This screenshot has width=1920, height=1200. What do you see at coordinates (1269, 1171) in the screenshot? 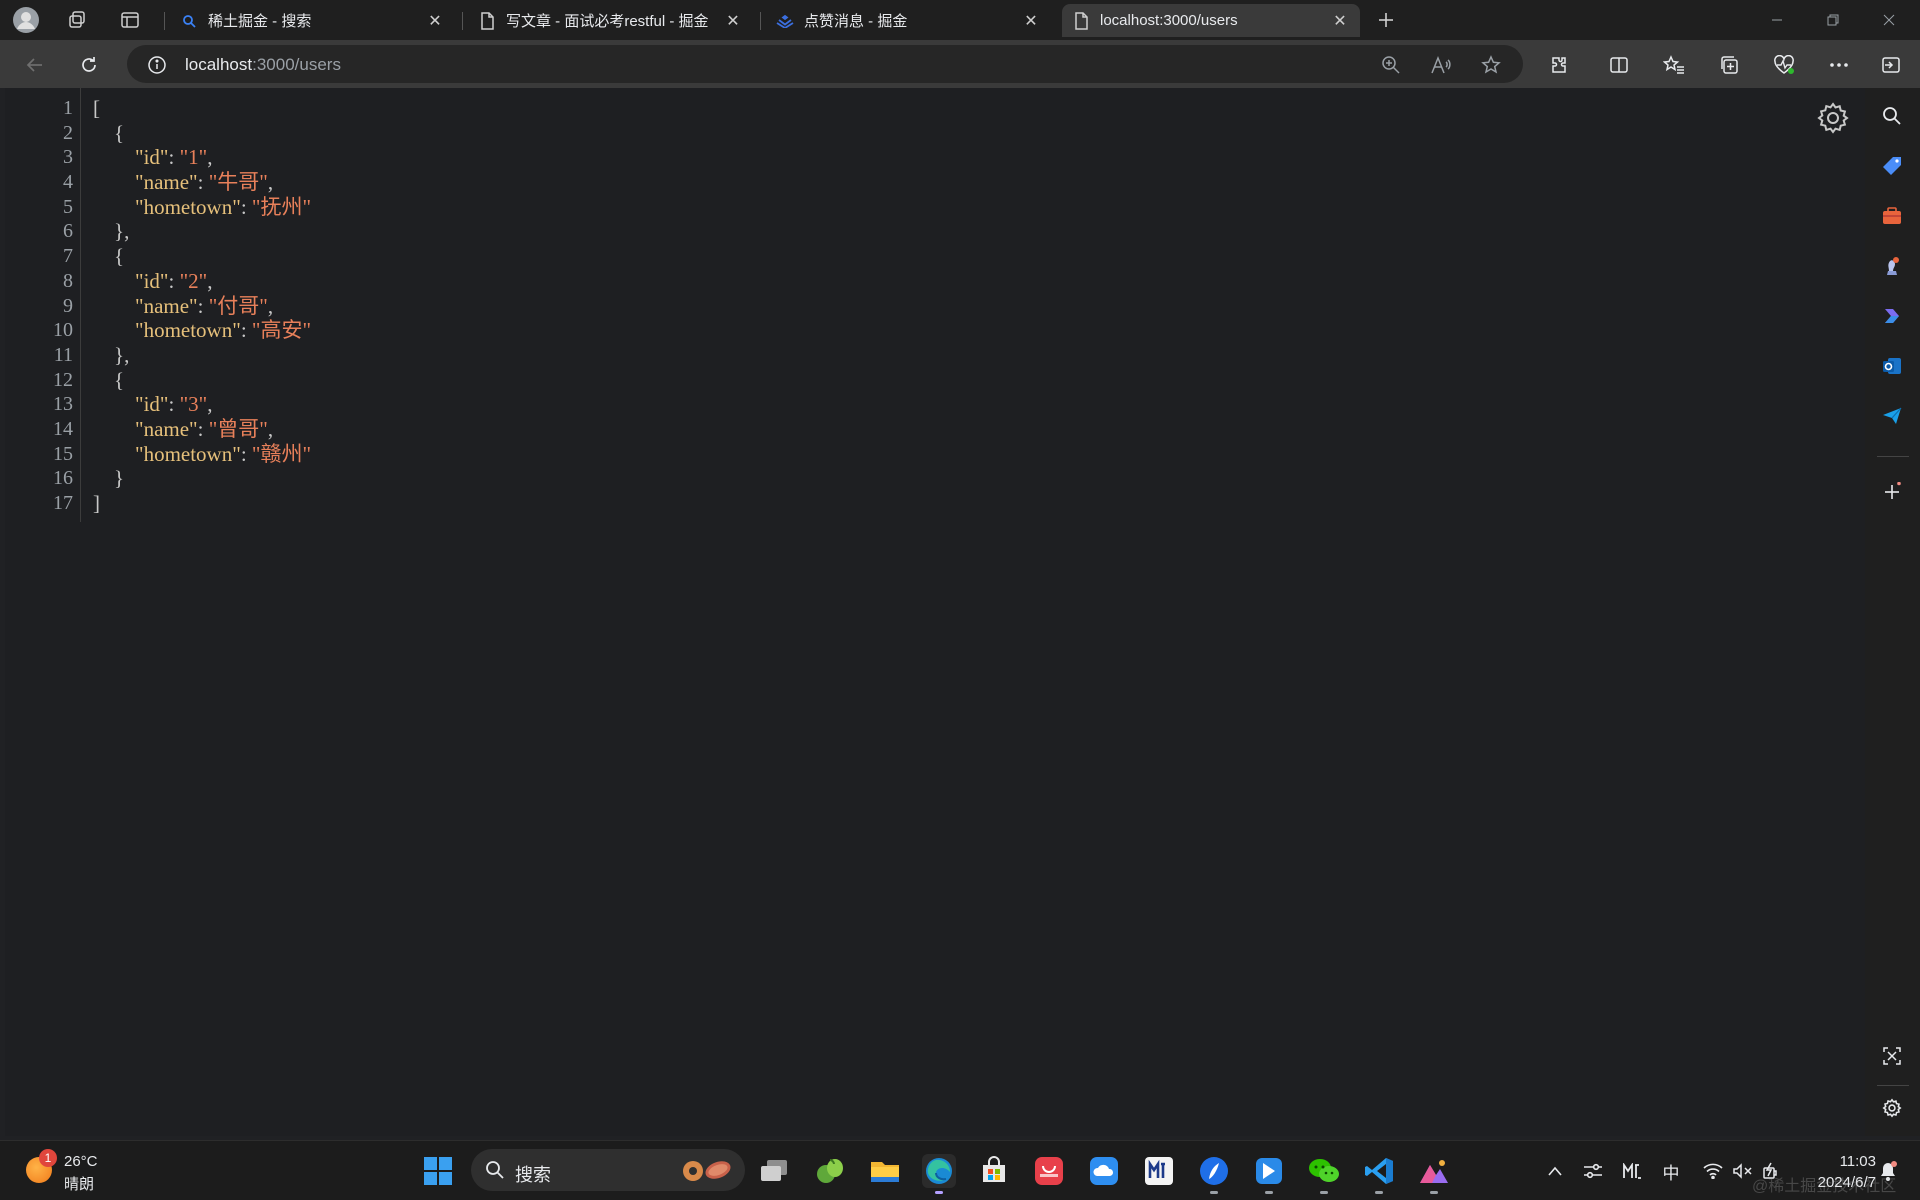
I see `lark-docs-icon` at bounding box center [1269, 1171].